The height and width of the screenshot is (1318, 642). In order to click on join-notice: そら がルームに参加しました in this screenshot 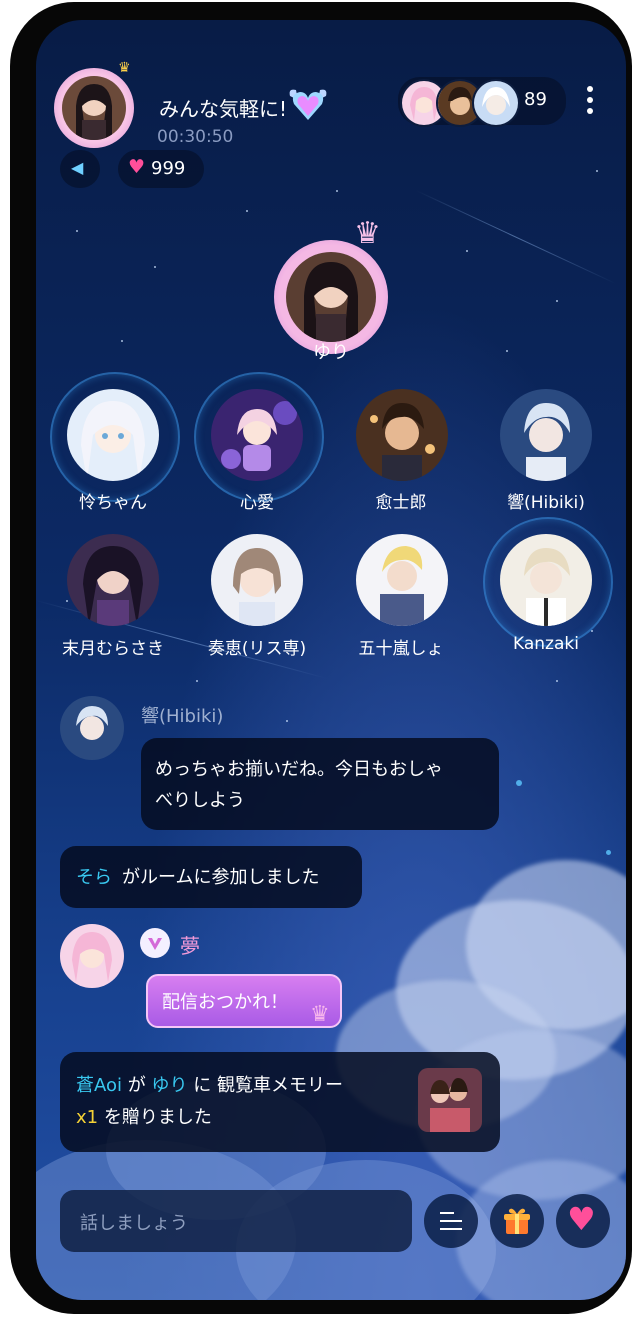, I will do `click(211, 877)`.